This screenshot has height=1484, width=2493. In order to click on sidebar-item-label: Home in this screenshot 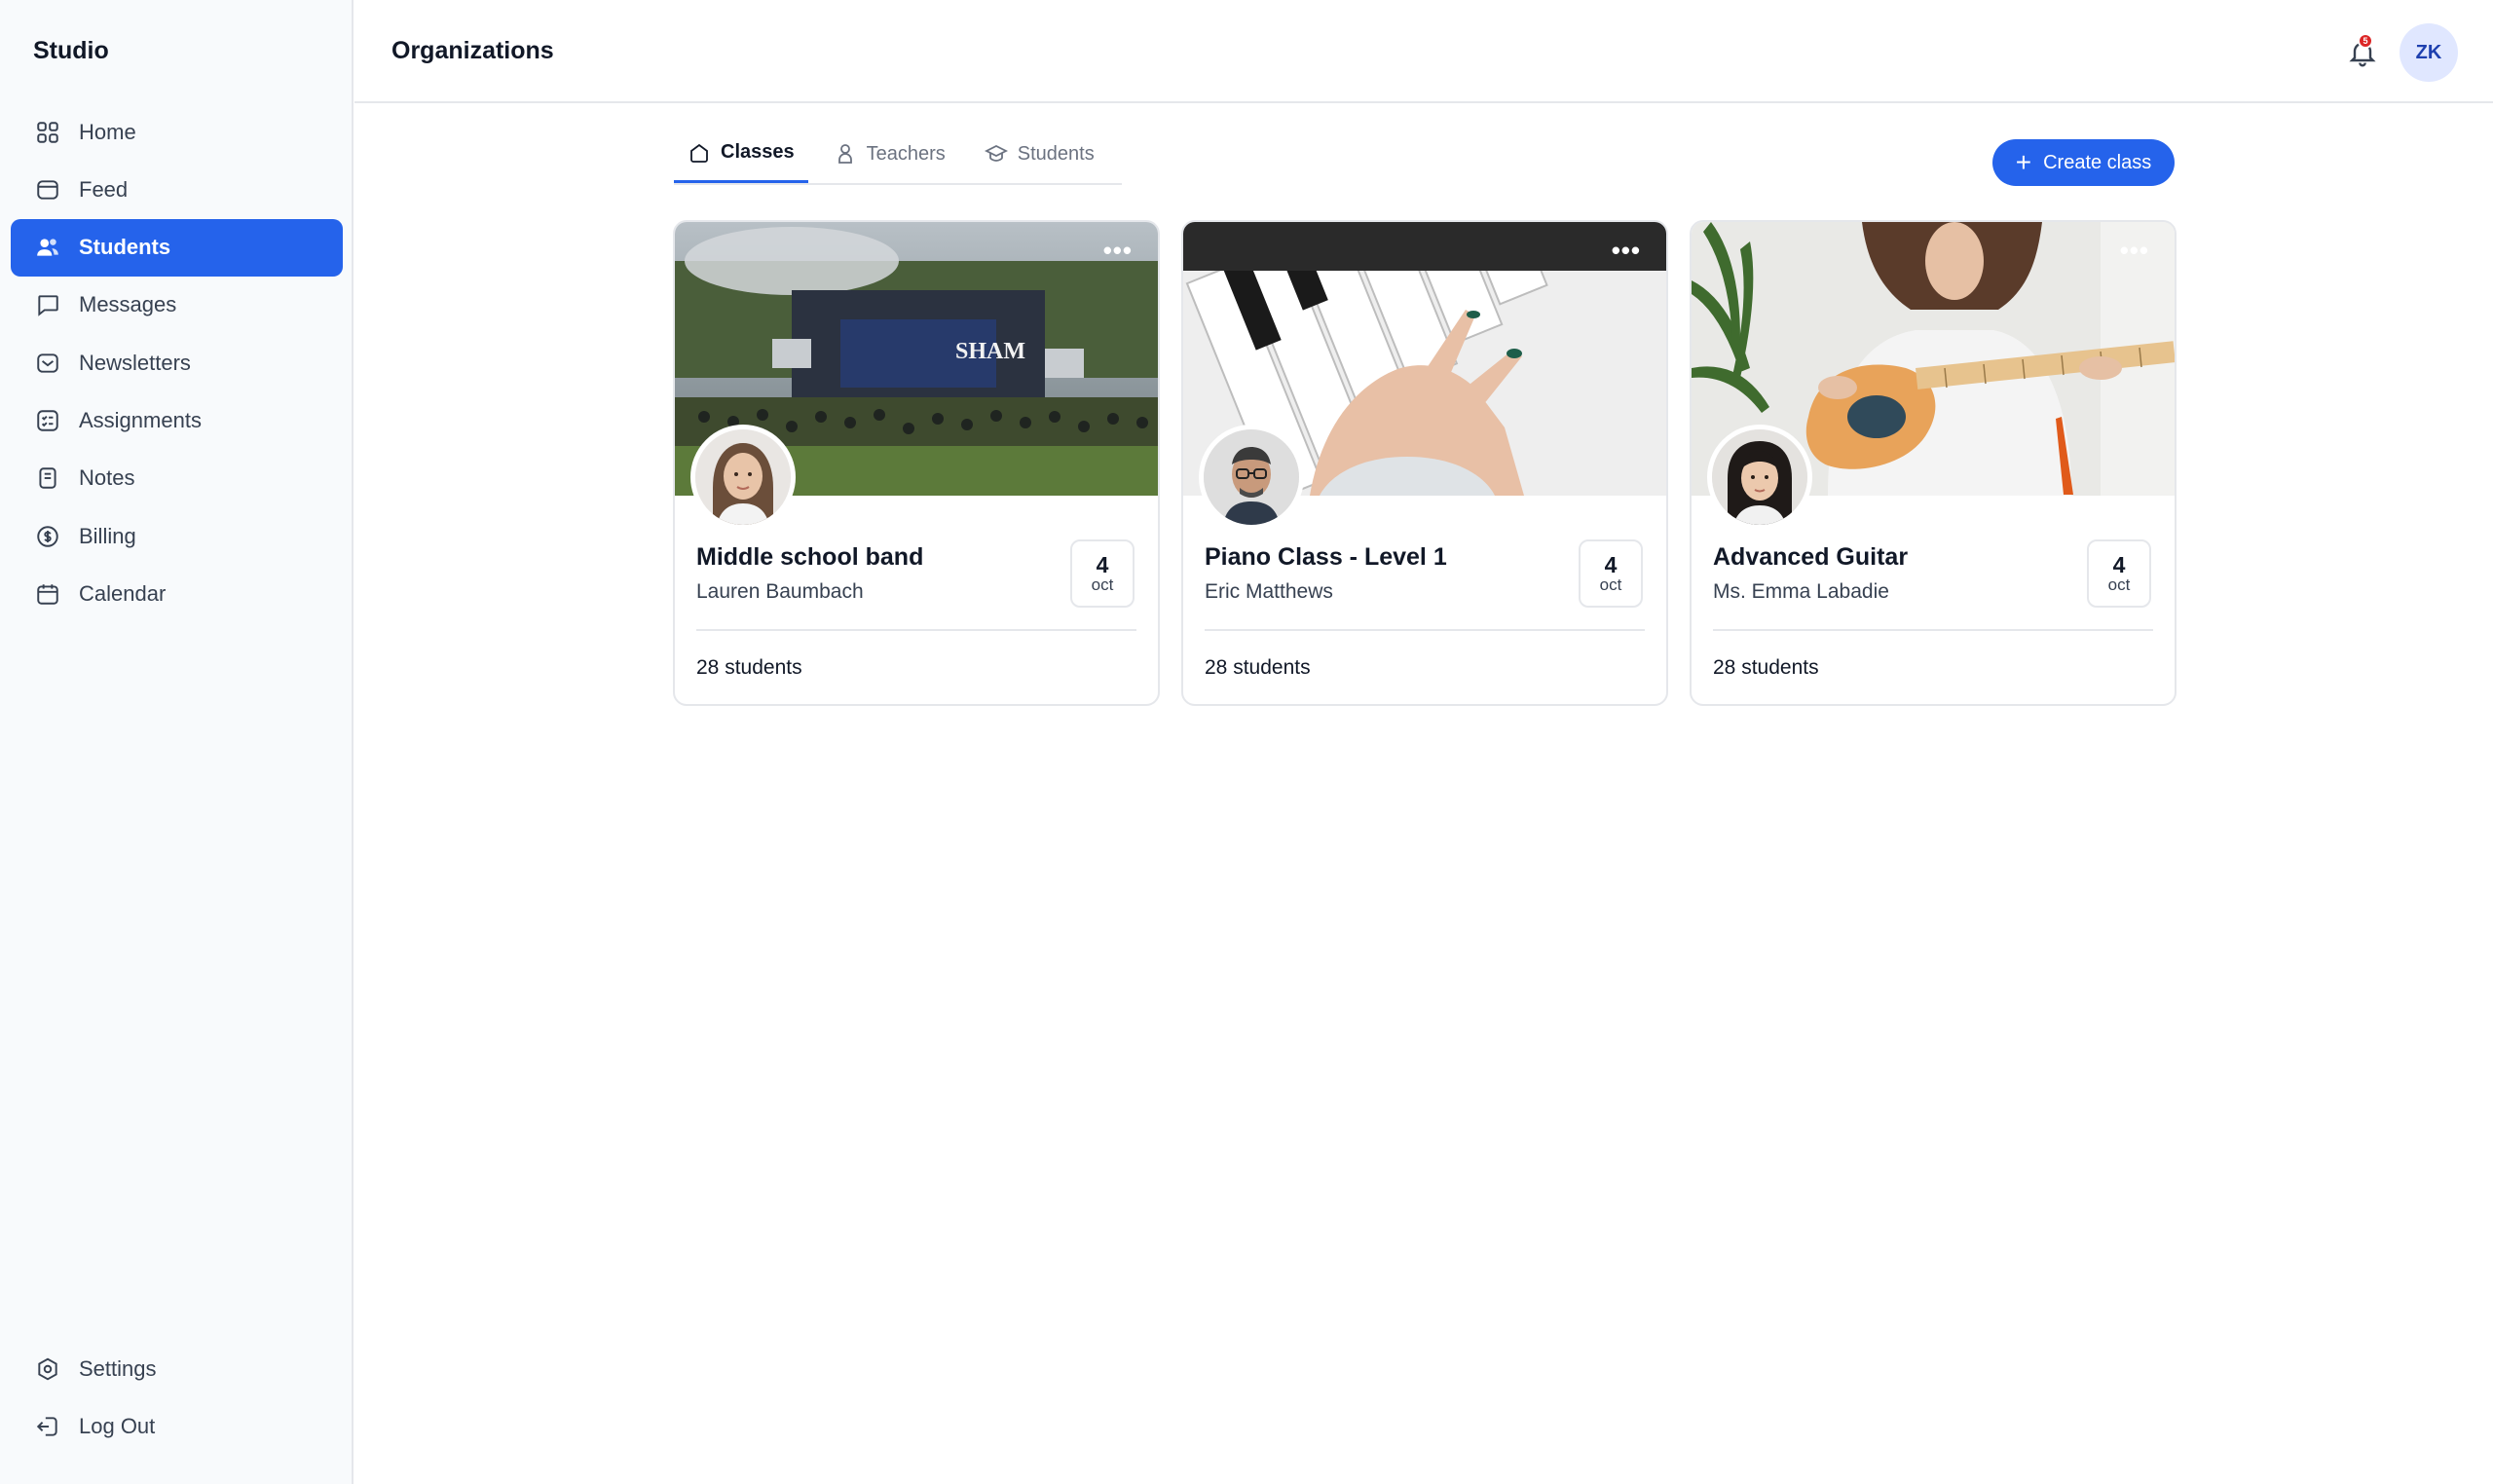, I will do `click(108, 131)`.